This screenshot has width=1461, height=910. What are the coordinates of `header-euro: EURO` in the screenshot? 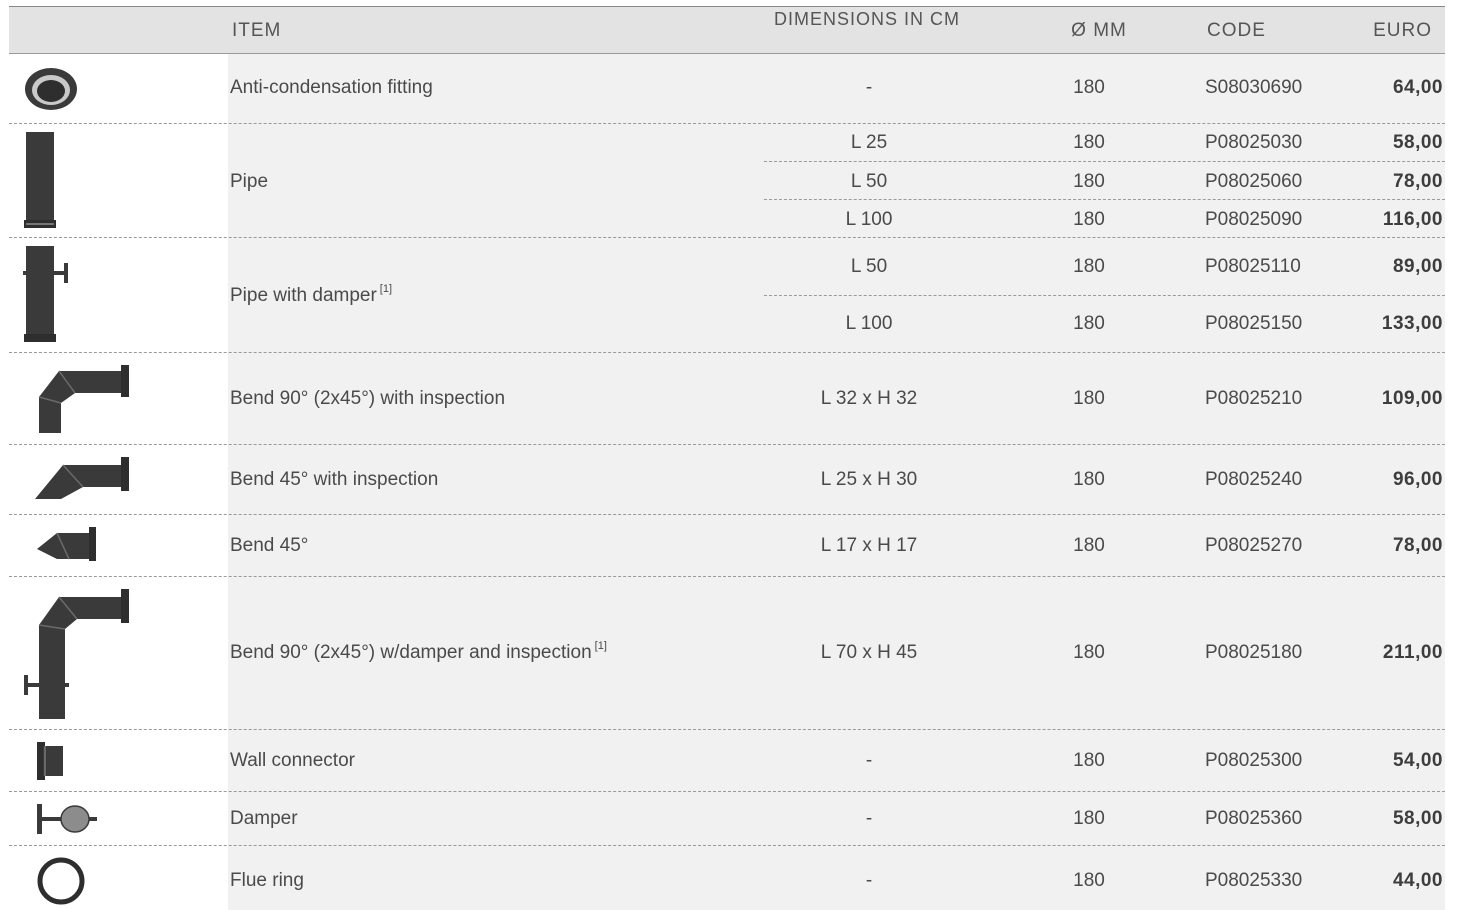 It's located at (1402, 30).